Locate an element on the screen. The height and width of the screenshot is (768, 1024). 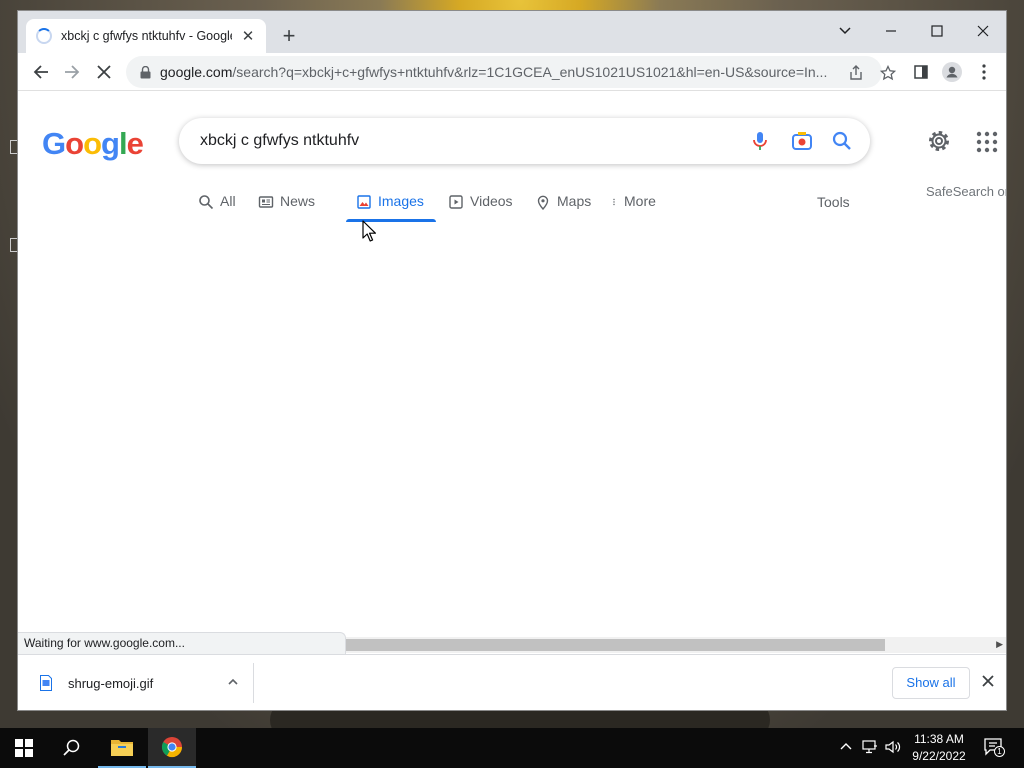
windows-logo-icon is located at coordinates (24, 748).